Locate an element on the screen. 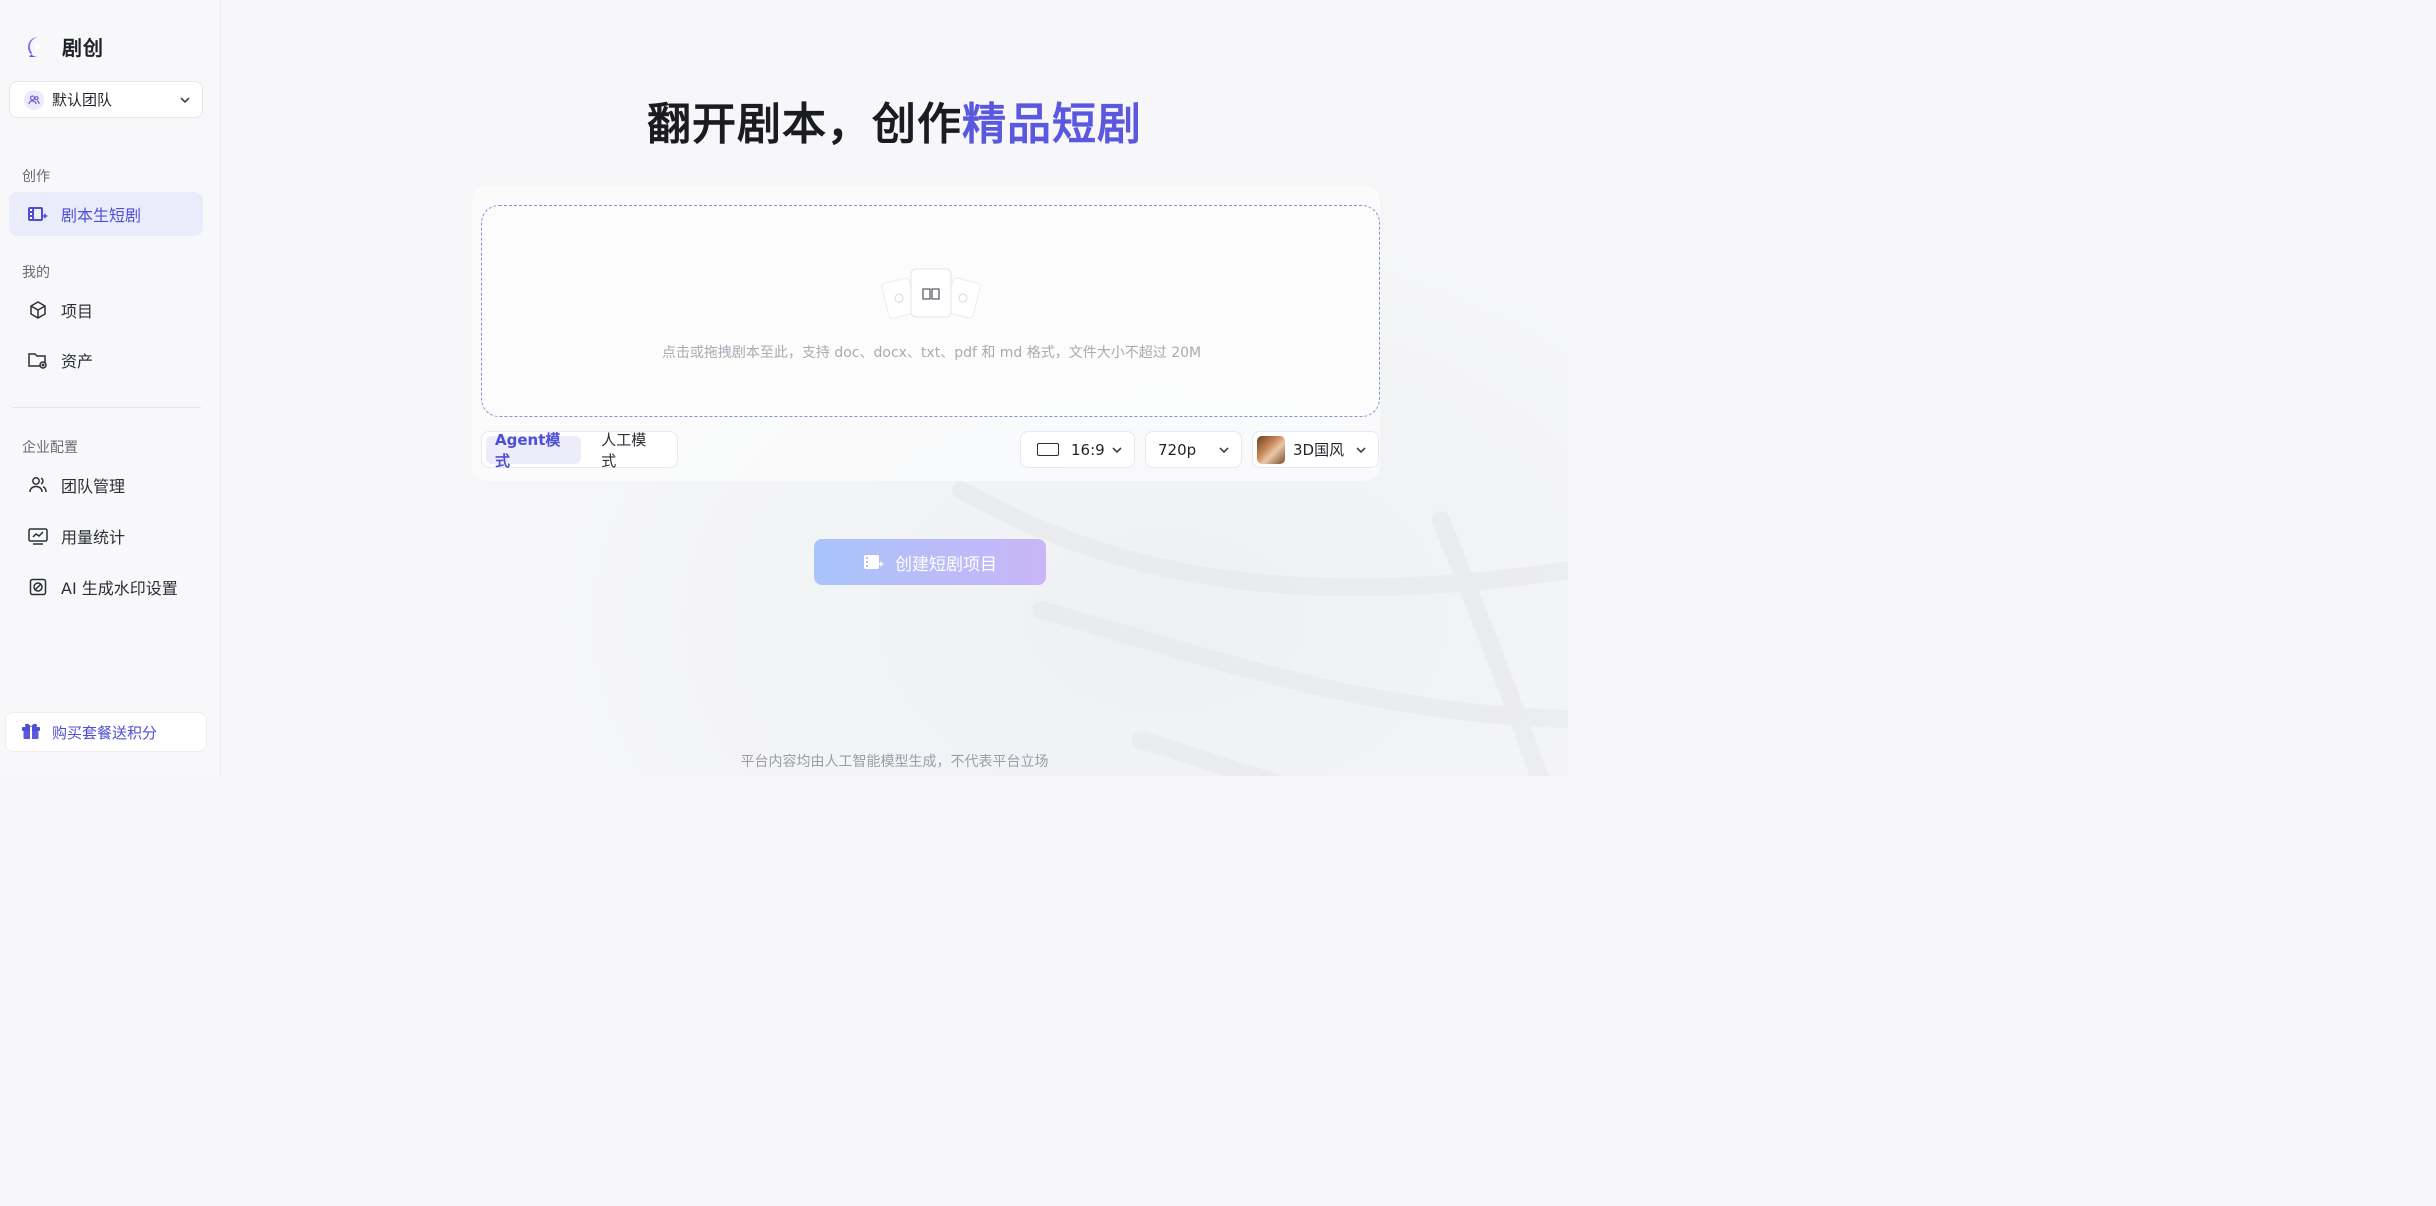 This screenshot has width=2436, height=1206. document-stack-icon is located at coordinates (931, 293).